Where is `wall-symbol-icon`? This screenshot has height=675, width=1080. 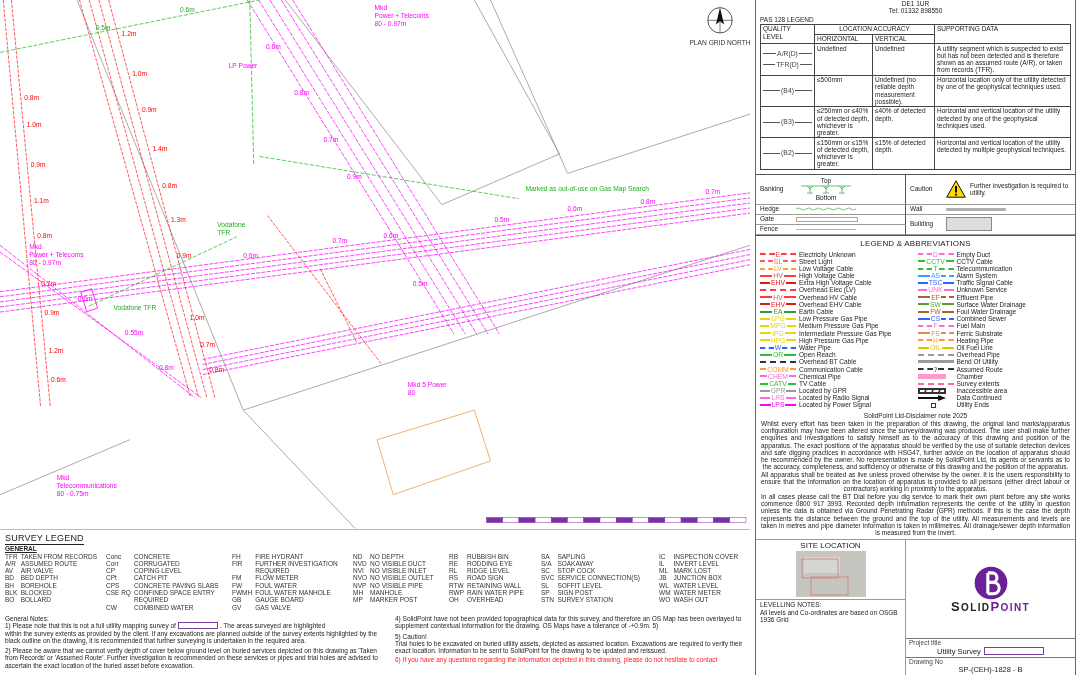 wall-symbol-icon is located at coordinates (976, 209).